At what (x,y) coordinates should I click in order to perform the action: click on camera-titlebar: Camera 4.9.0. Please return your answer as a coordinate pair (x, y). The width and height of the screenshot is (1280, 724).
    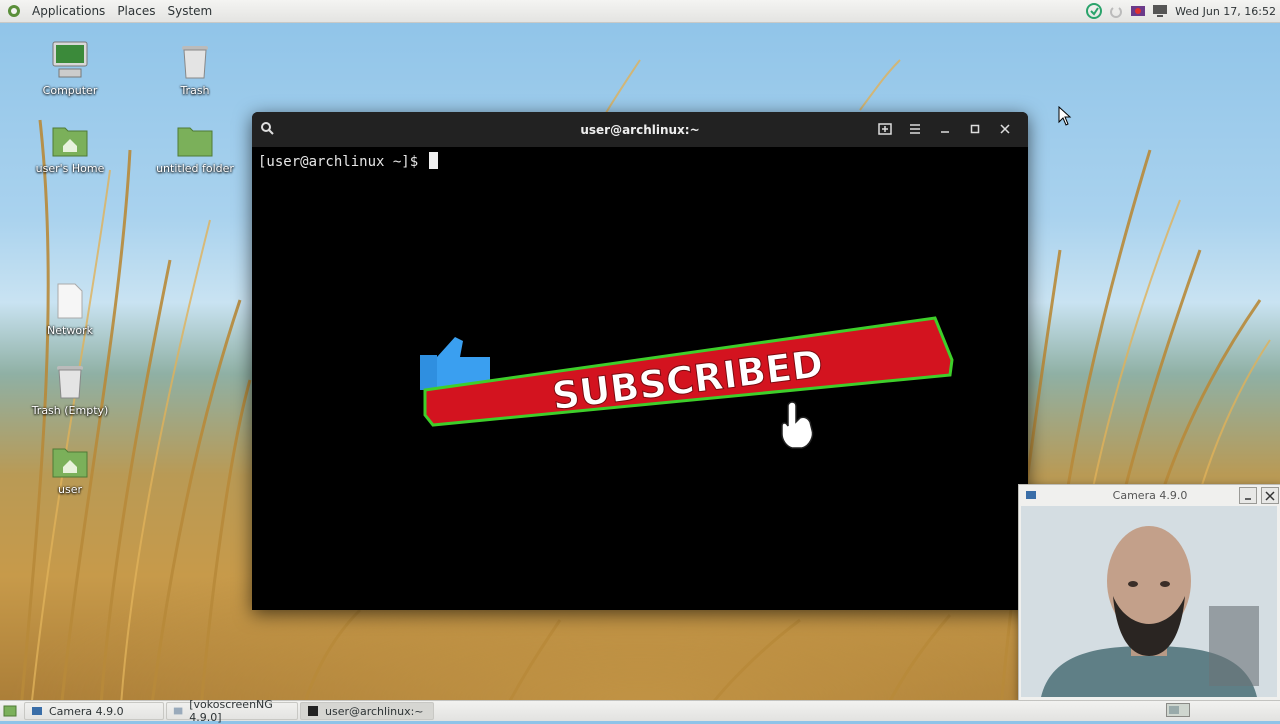
    Looking at the image, I should click on (1149, 495).